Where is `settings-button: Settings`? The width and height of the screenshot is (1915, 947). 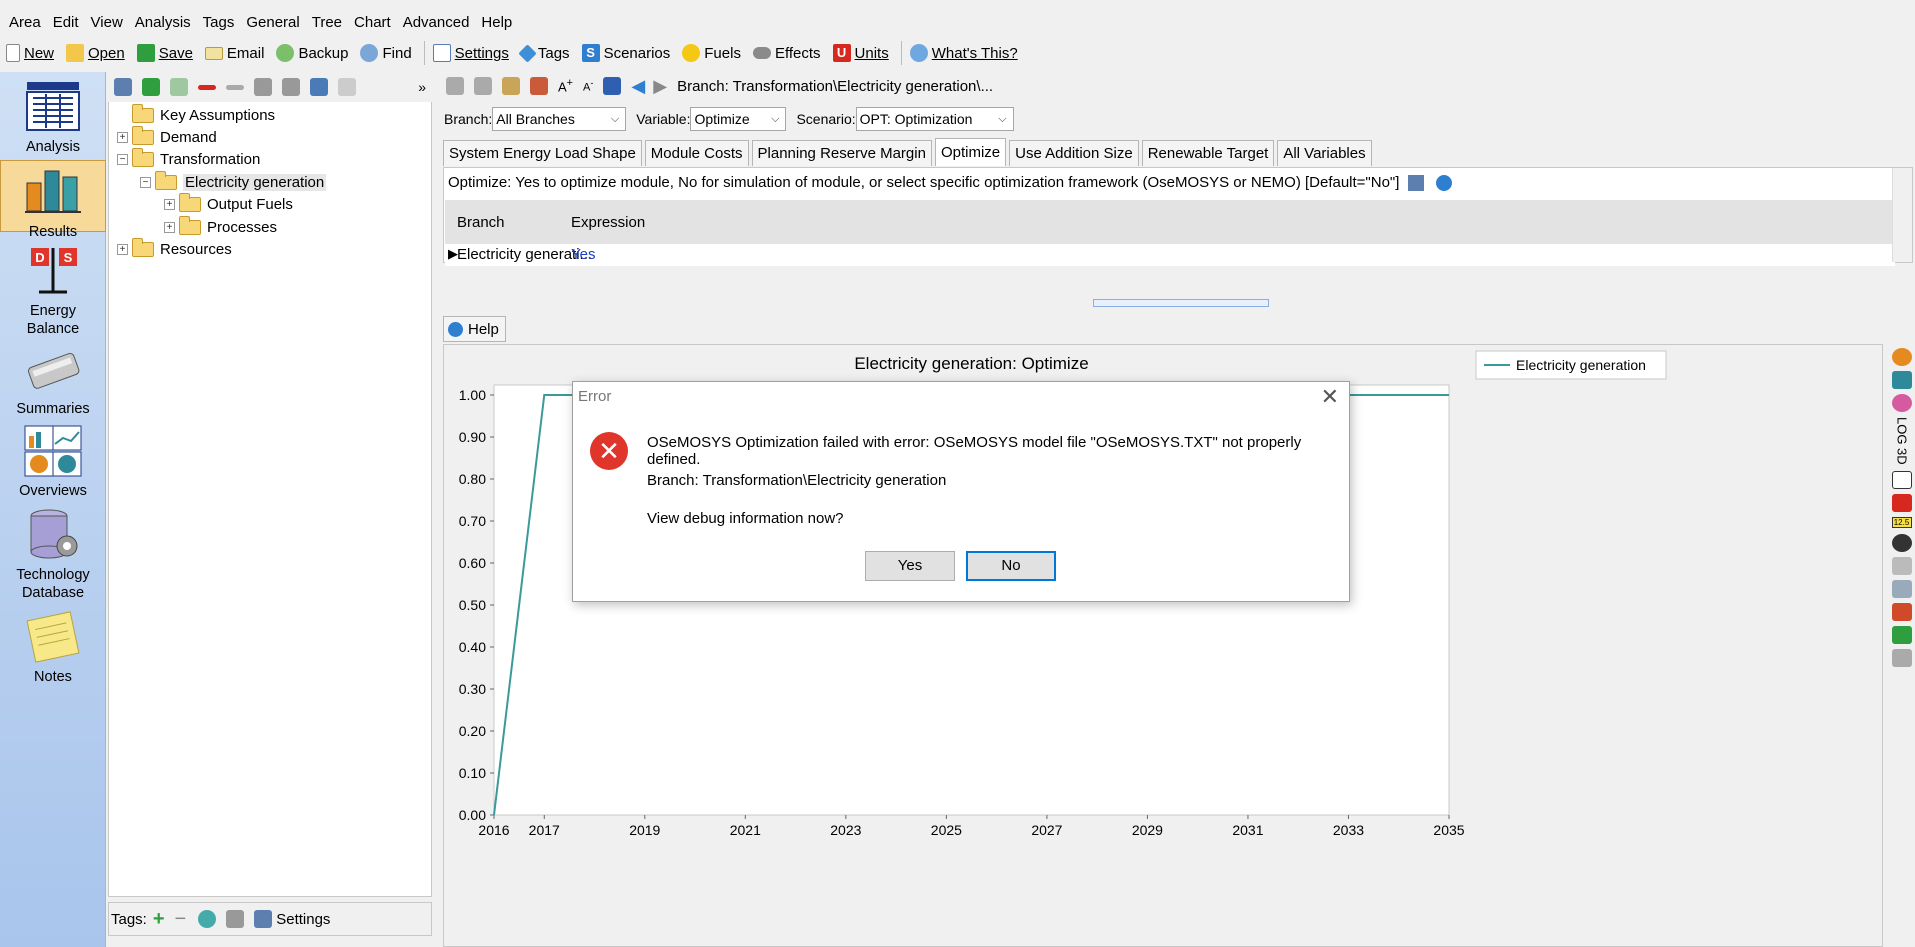 settings-button: Settings is located at coordinates (470, 53).